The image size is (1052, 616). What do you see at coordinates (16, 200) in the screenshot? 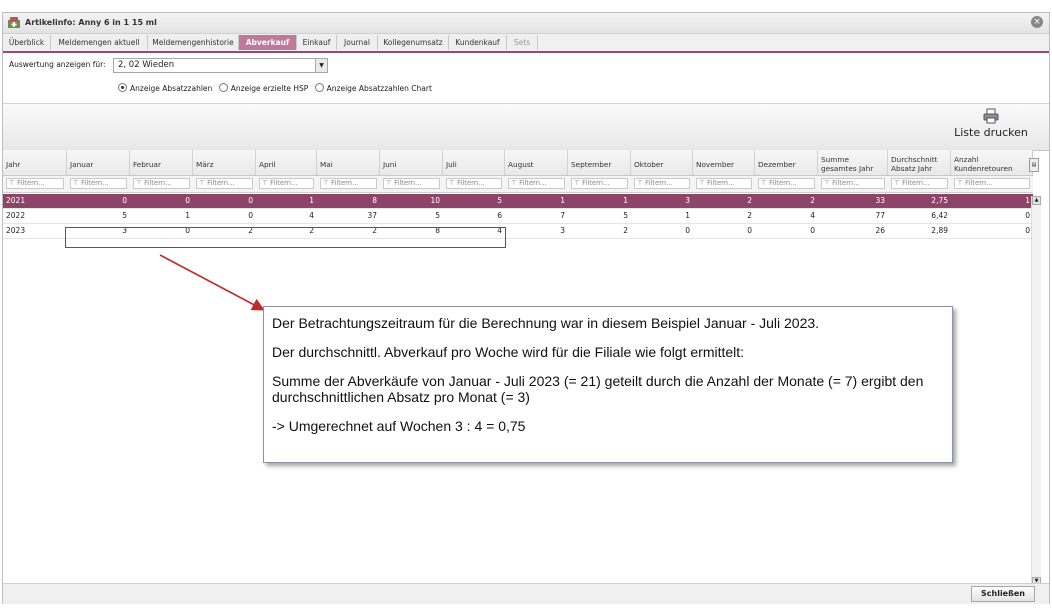
I see `table-cell: 2021` at bounding box center [16, 200].